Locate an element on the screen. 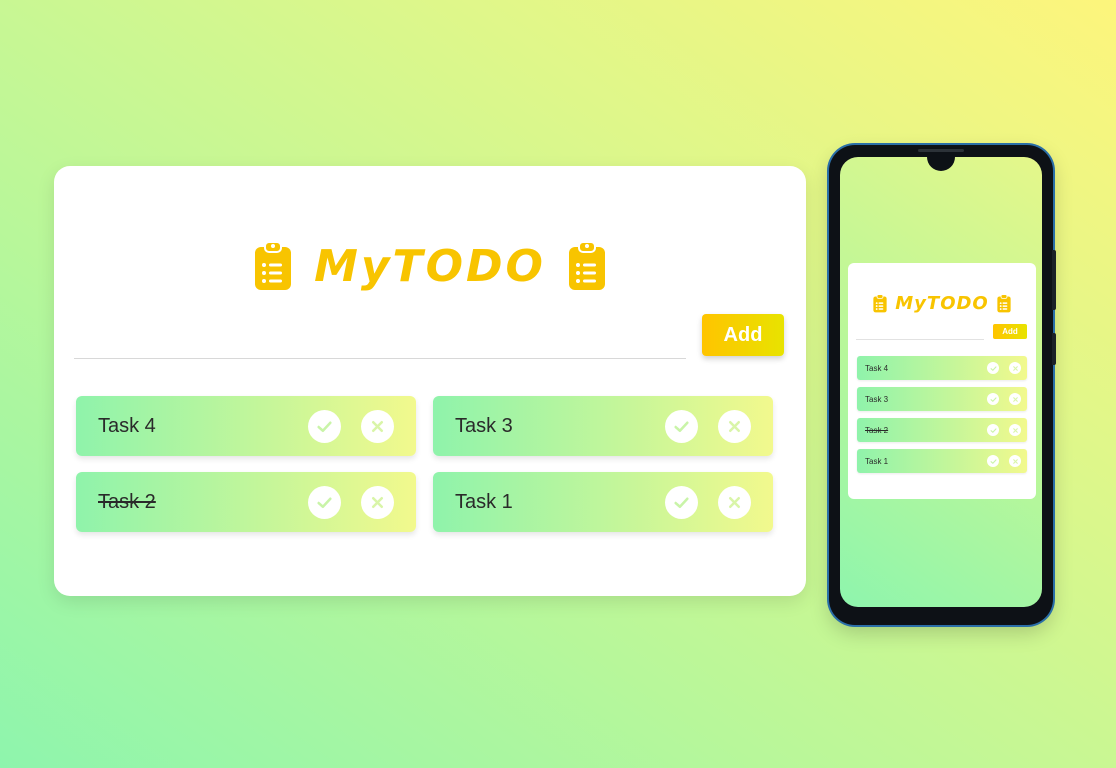  mobile-app-header: MyTODO is located at coordinates (942, 303).